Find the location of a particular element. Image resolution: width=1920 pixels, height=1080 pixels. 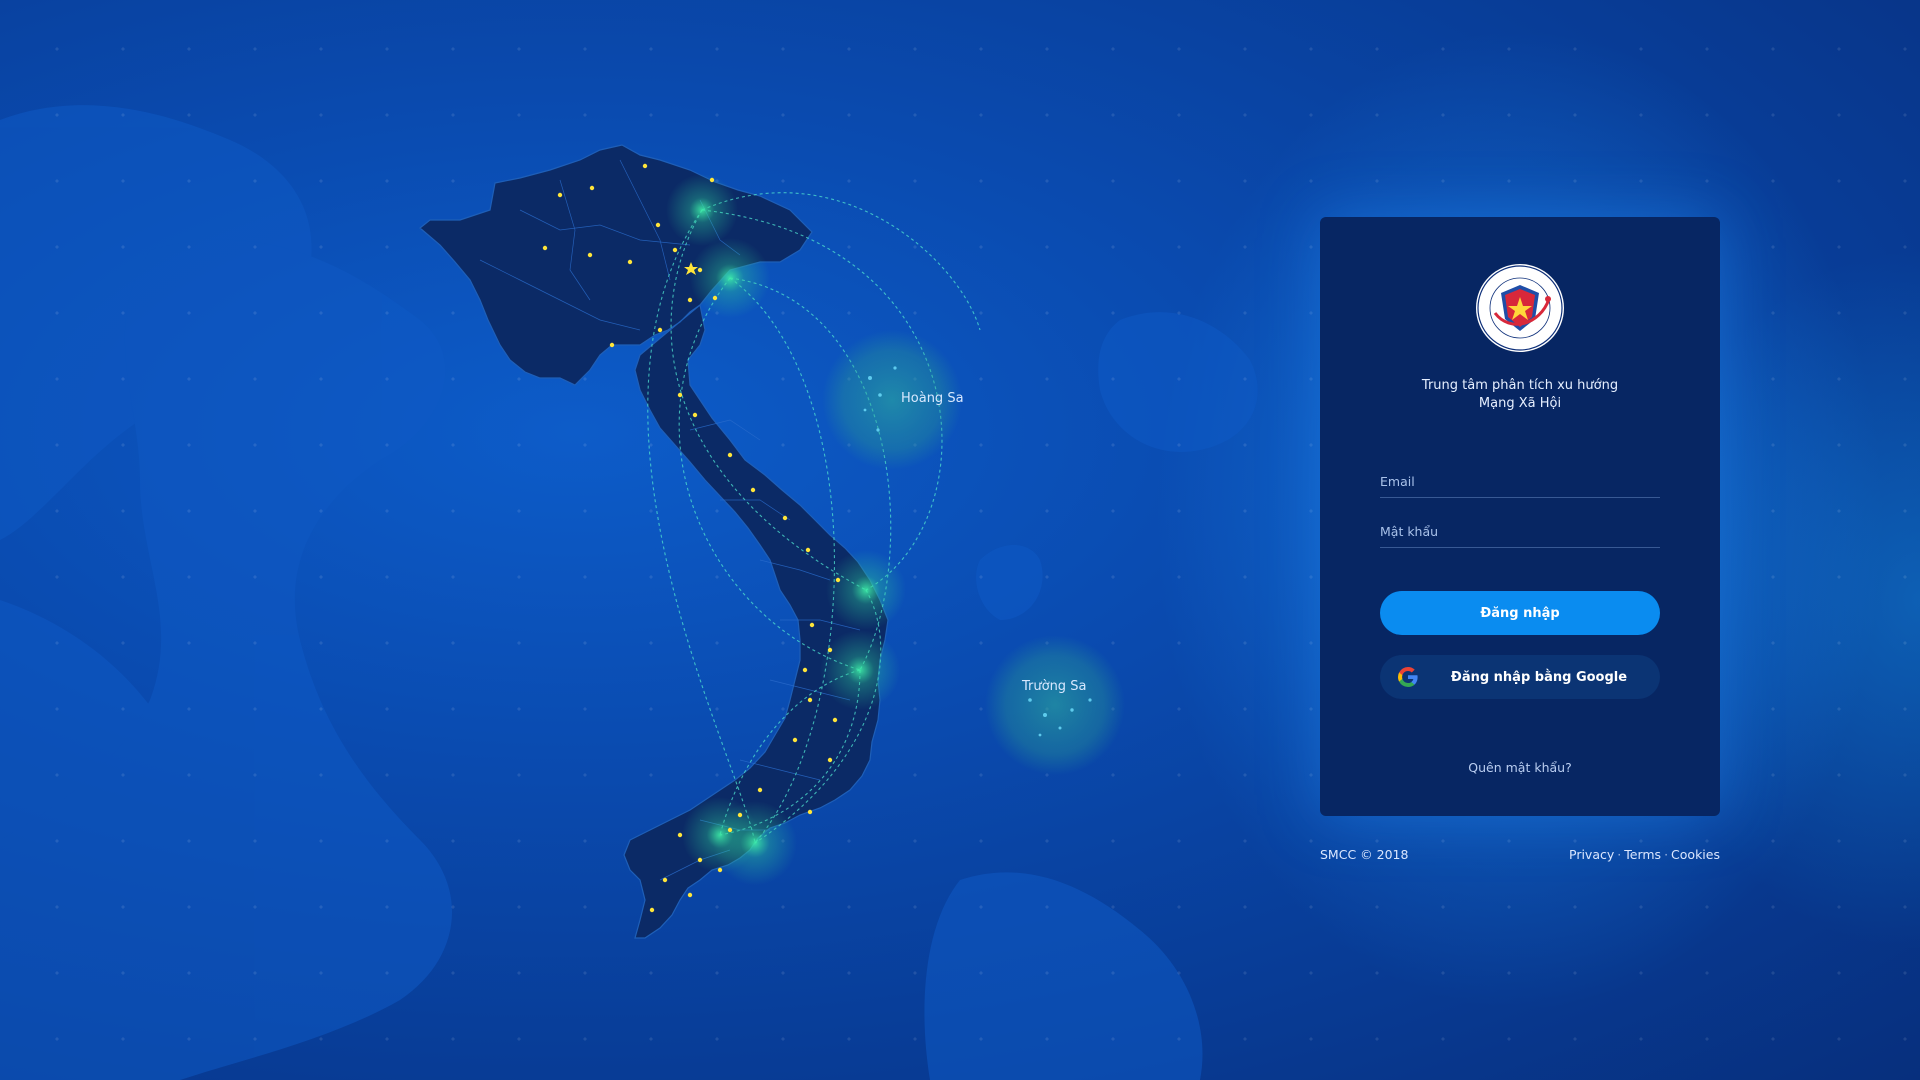

forgot-password-link: Quên mật khẩu? is located at coordinates (1520, 767).